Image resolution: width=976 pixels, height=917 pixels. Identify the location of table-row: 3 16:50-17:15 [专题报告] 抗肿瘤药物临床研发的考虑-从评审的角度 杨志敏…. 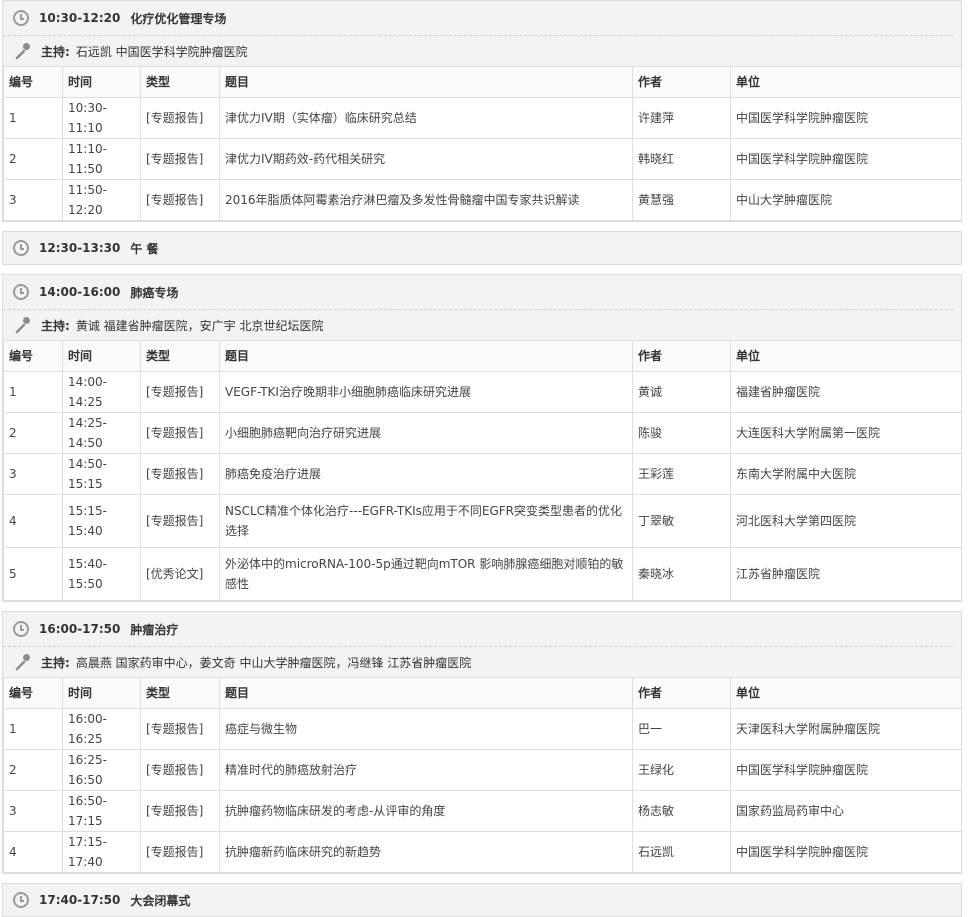
(482, 811).